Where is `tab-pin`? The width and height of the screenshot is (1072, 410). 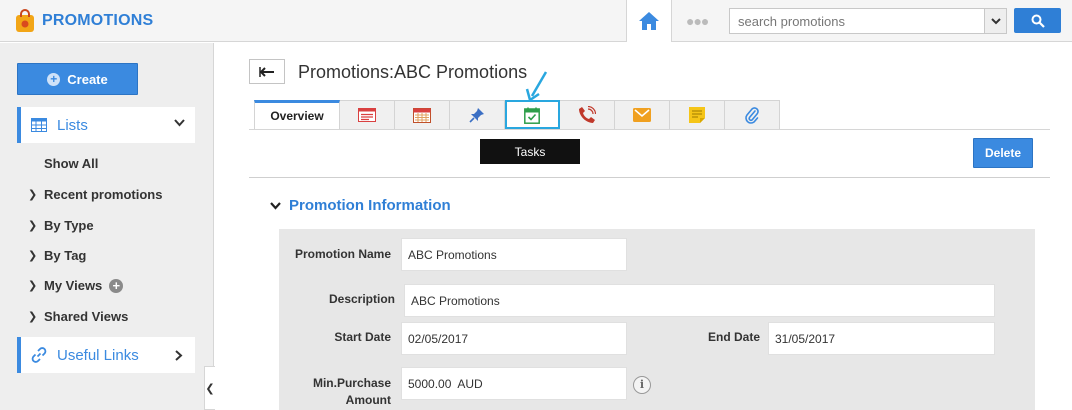
tab-pin is located at coordinates (477, 114).